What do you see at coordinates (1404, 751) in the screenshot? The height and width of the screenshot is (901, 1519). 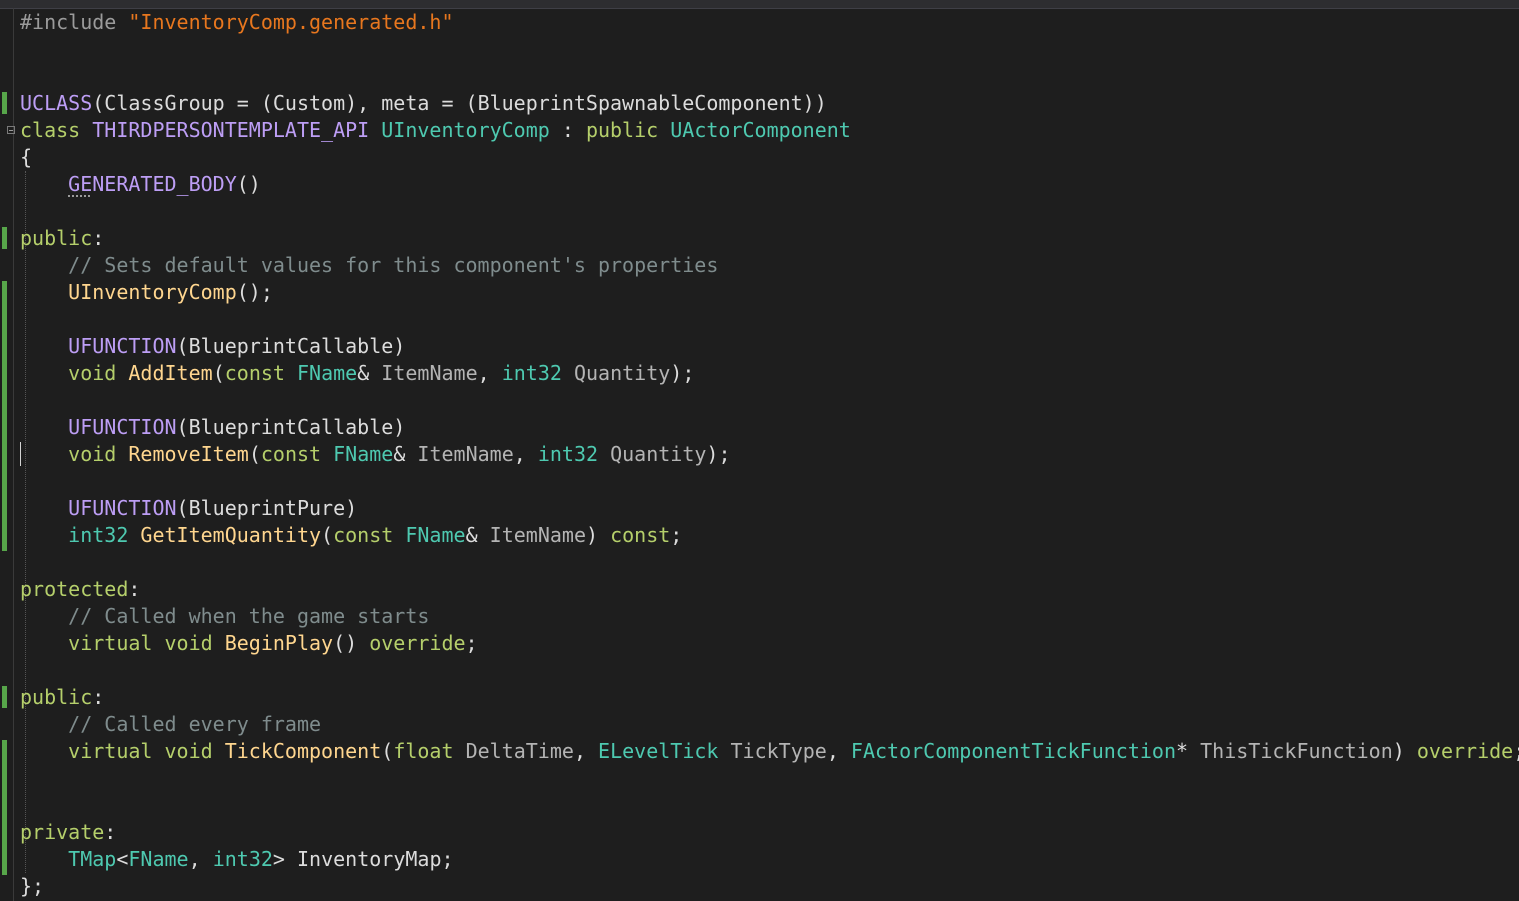 I see `code-token: )` at bounding box center [1404, 751].